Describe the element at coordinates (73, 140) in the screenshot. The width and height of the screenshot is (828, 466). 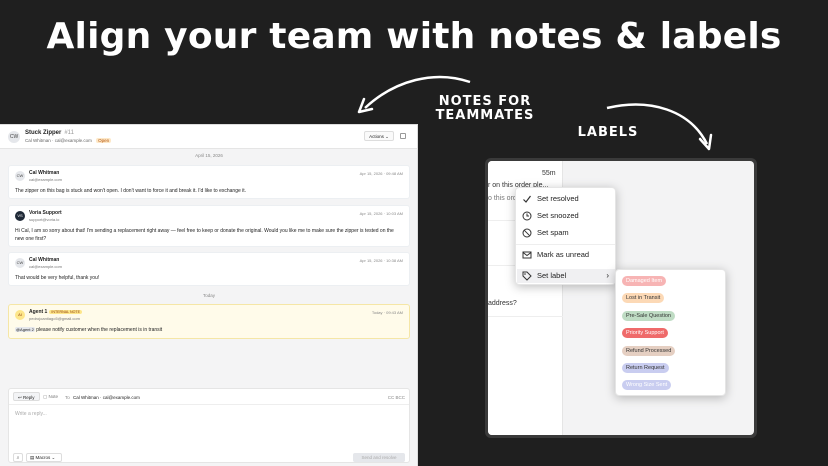
I see `customer-email: cal@example.com` at that location.